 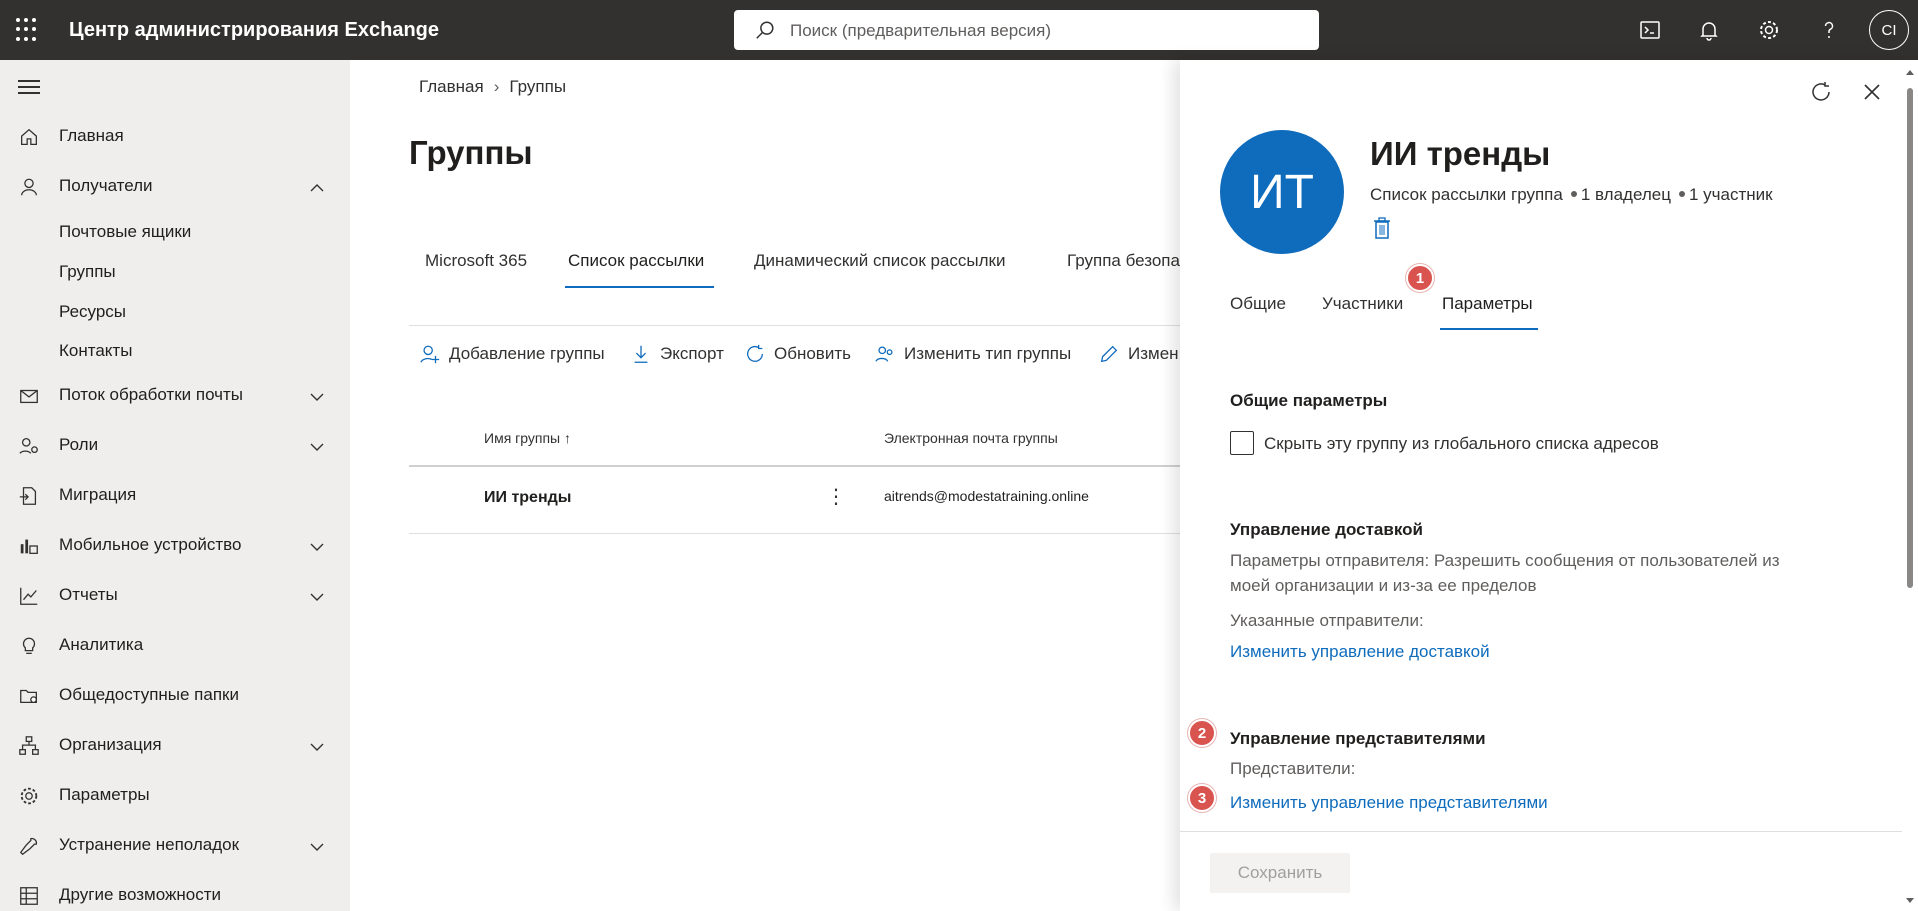 What do you see at coordinates (29, 645) in the screenshot?
I see `bulb-icon` at bounding box center [29, 645].